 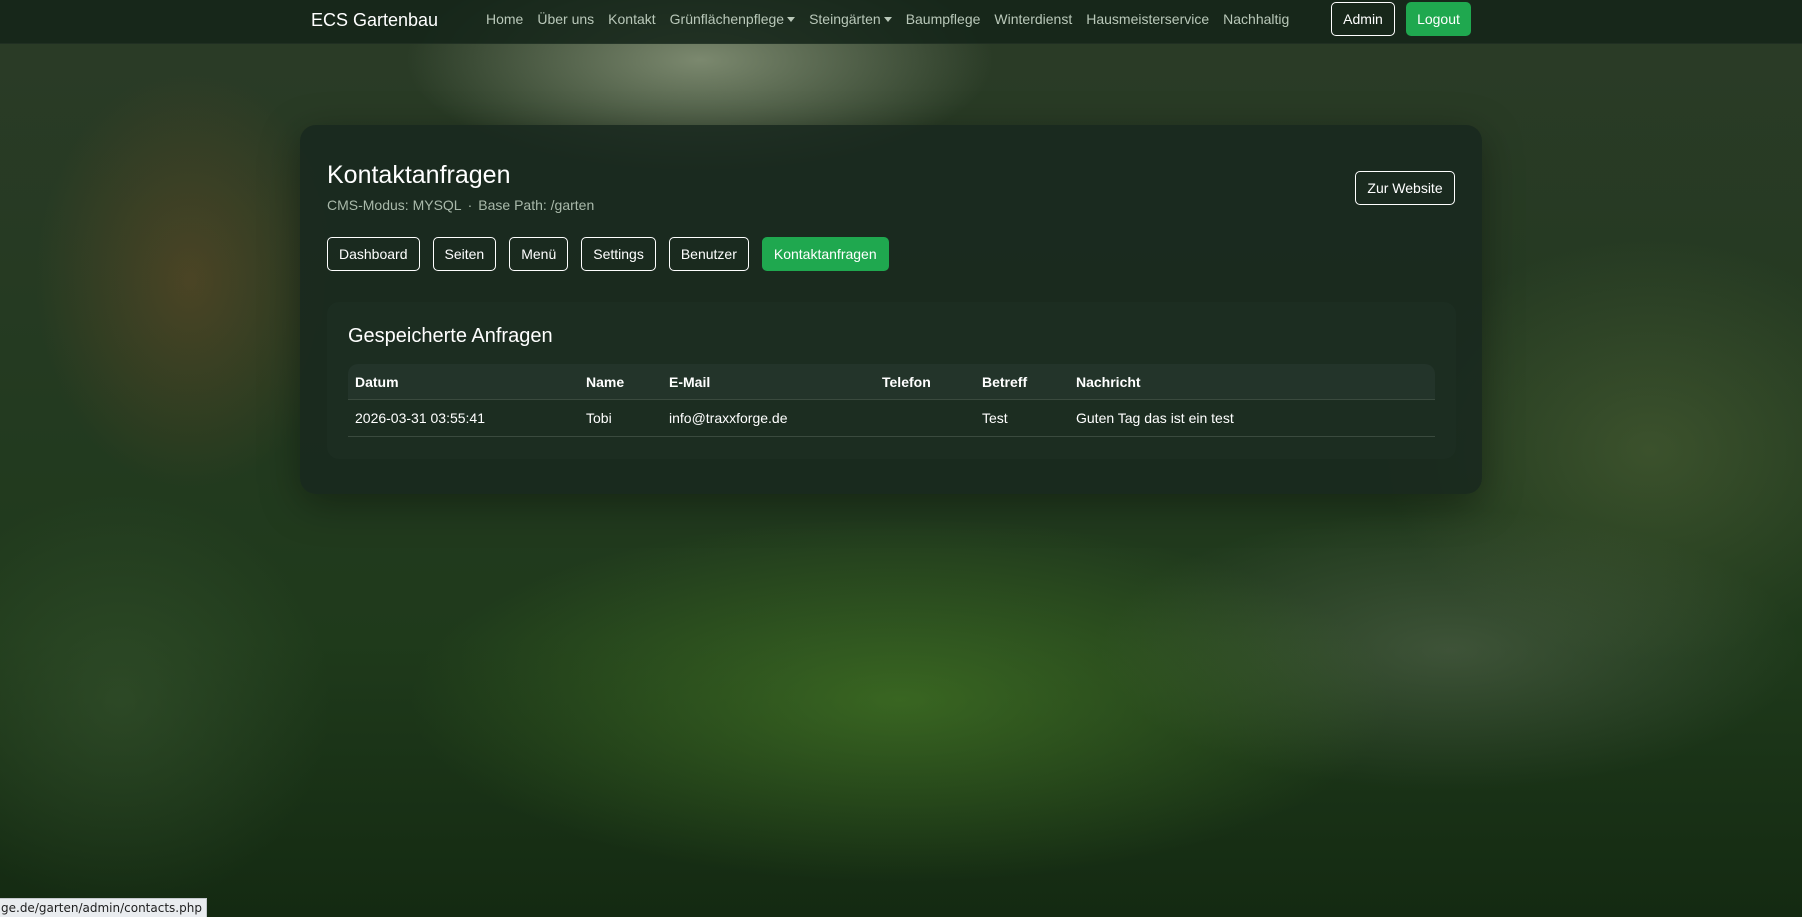 I want to click on logout-button: Logout, so click(x=1438, y=19).